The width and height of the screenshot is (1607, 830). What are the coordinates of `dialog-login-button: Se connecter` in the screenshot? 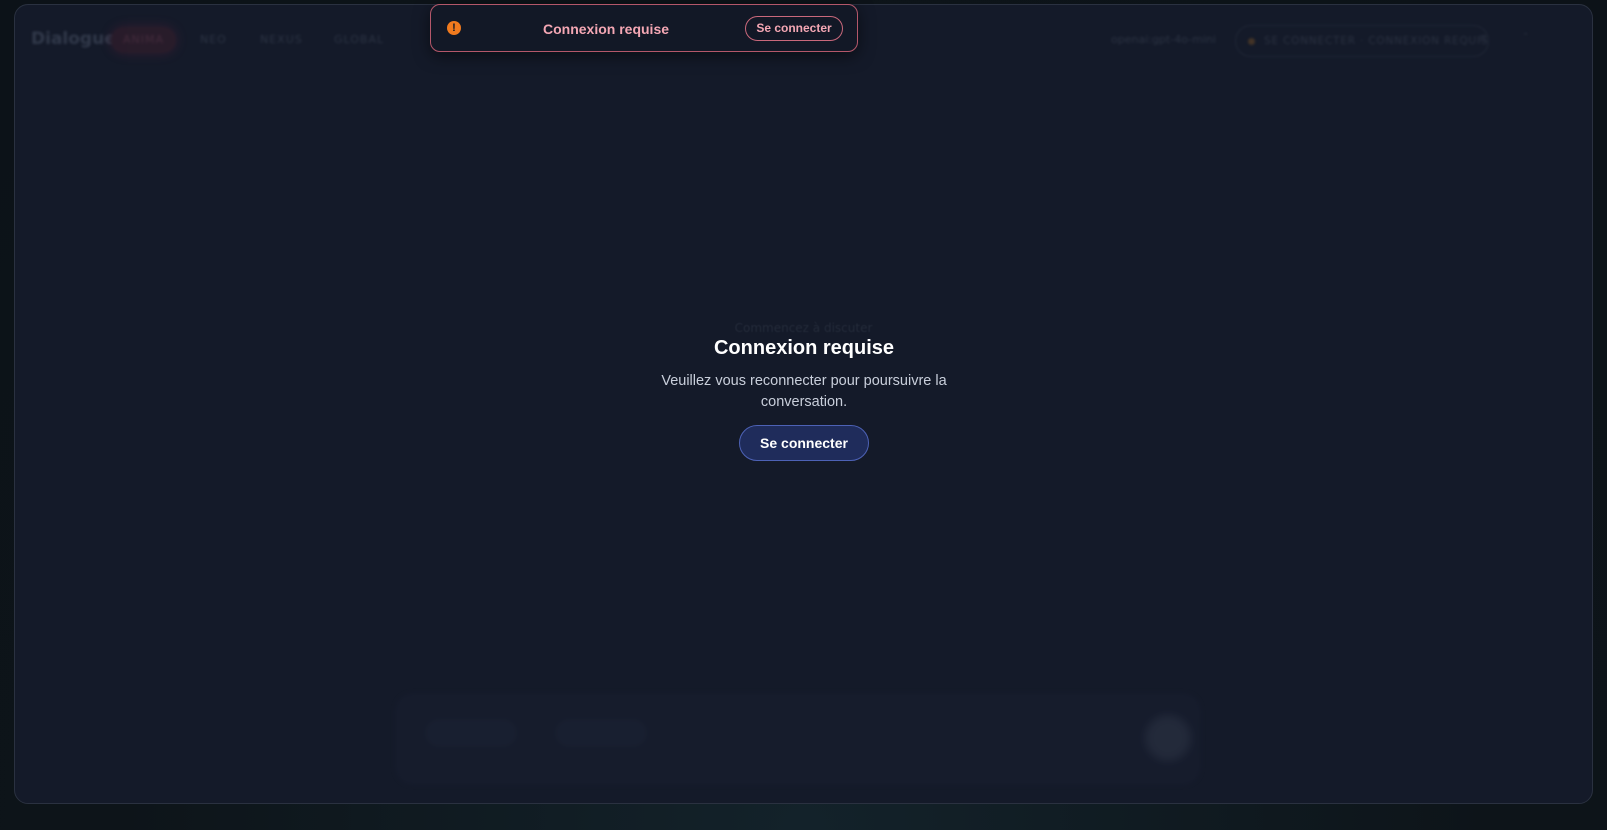 It's located at (804, 443).